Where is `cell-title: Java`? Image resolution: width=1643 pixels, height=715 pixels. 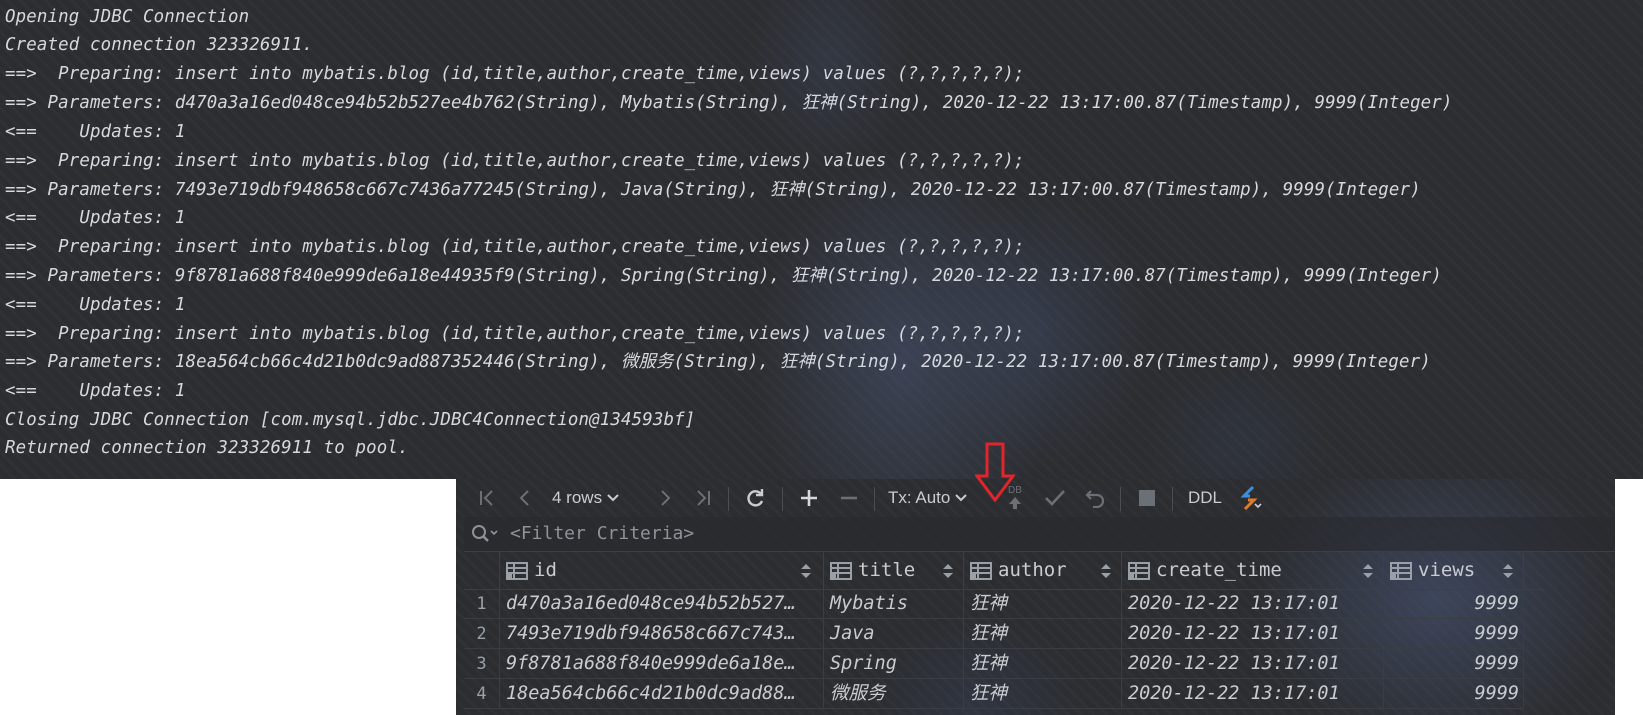
cell-title: Java is located at coordinates (894, 634).